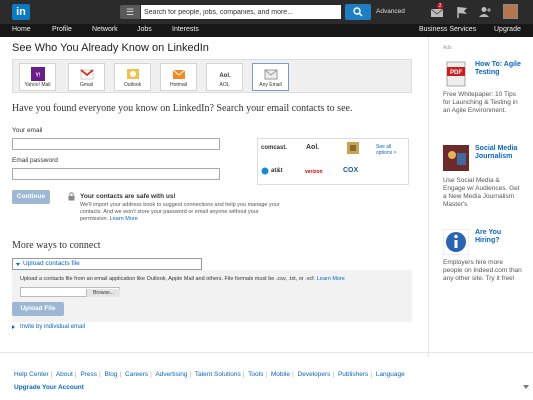 This screenshot has height=400, width=533. I want to click on safe-title: Your contacts are safe with us!, so click(128, 196).